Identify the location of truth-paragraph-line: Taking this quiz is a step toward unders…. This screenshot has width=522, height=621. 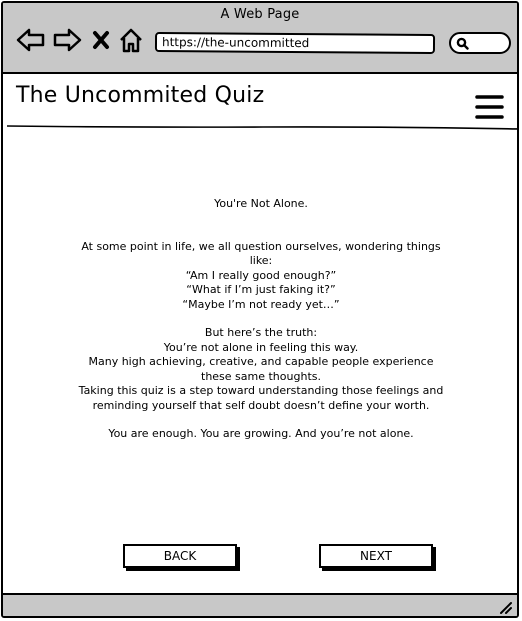
(261, 390).